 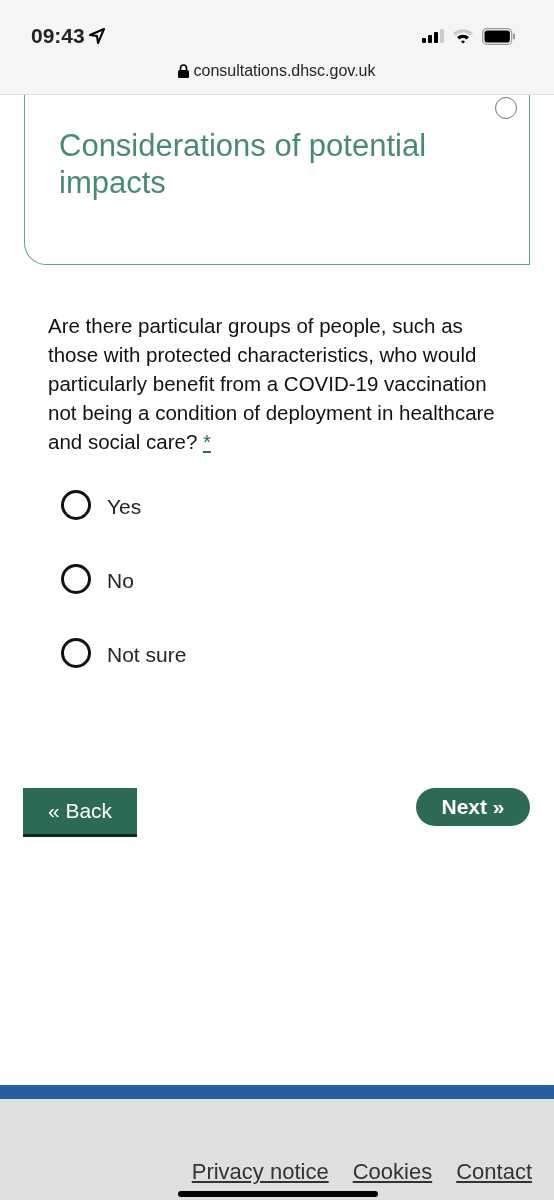 I want to click on required-link: *, so click(x=207, y=441).